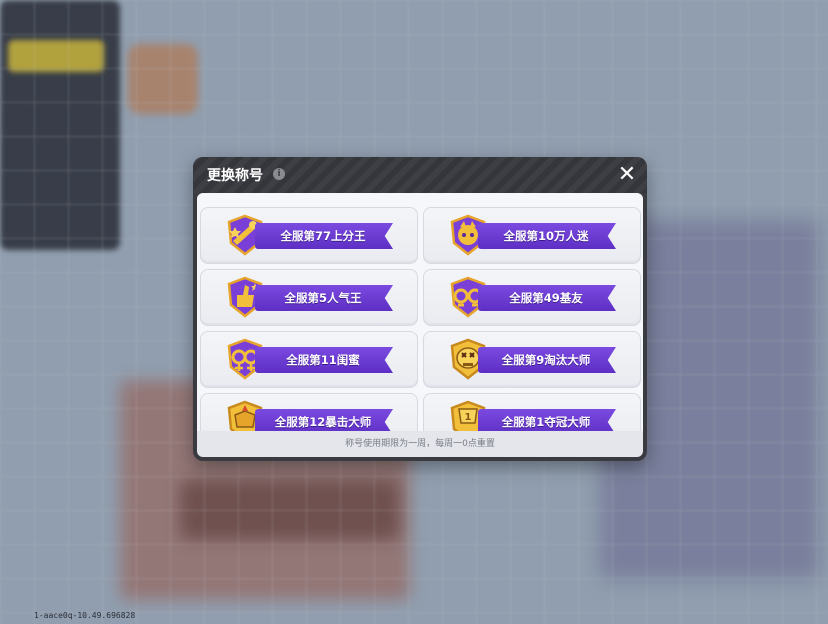 Image resolution: width=828 pixels, height=624 pixels. What do you see at coordinates (309, 412) in the screenshot?
I see `title-card: 全服第12暴击大师` at bounding box center [309, 412].